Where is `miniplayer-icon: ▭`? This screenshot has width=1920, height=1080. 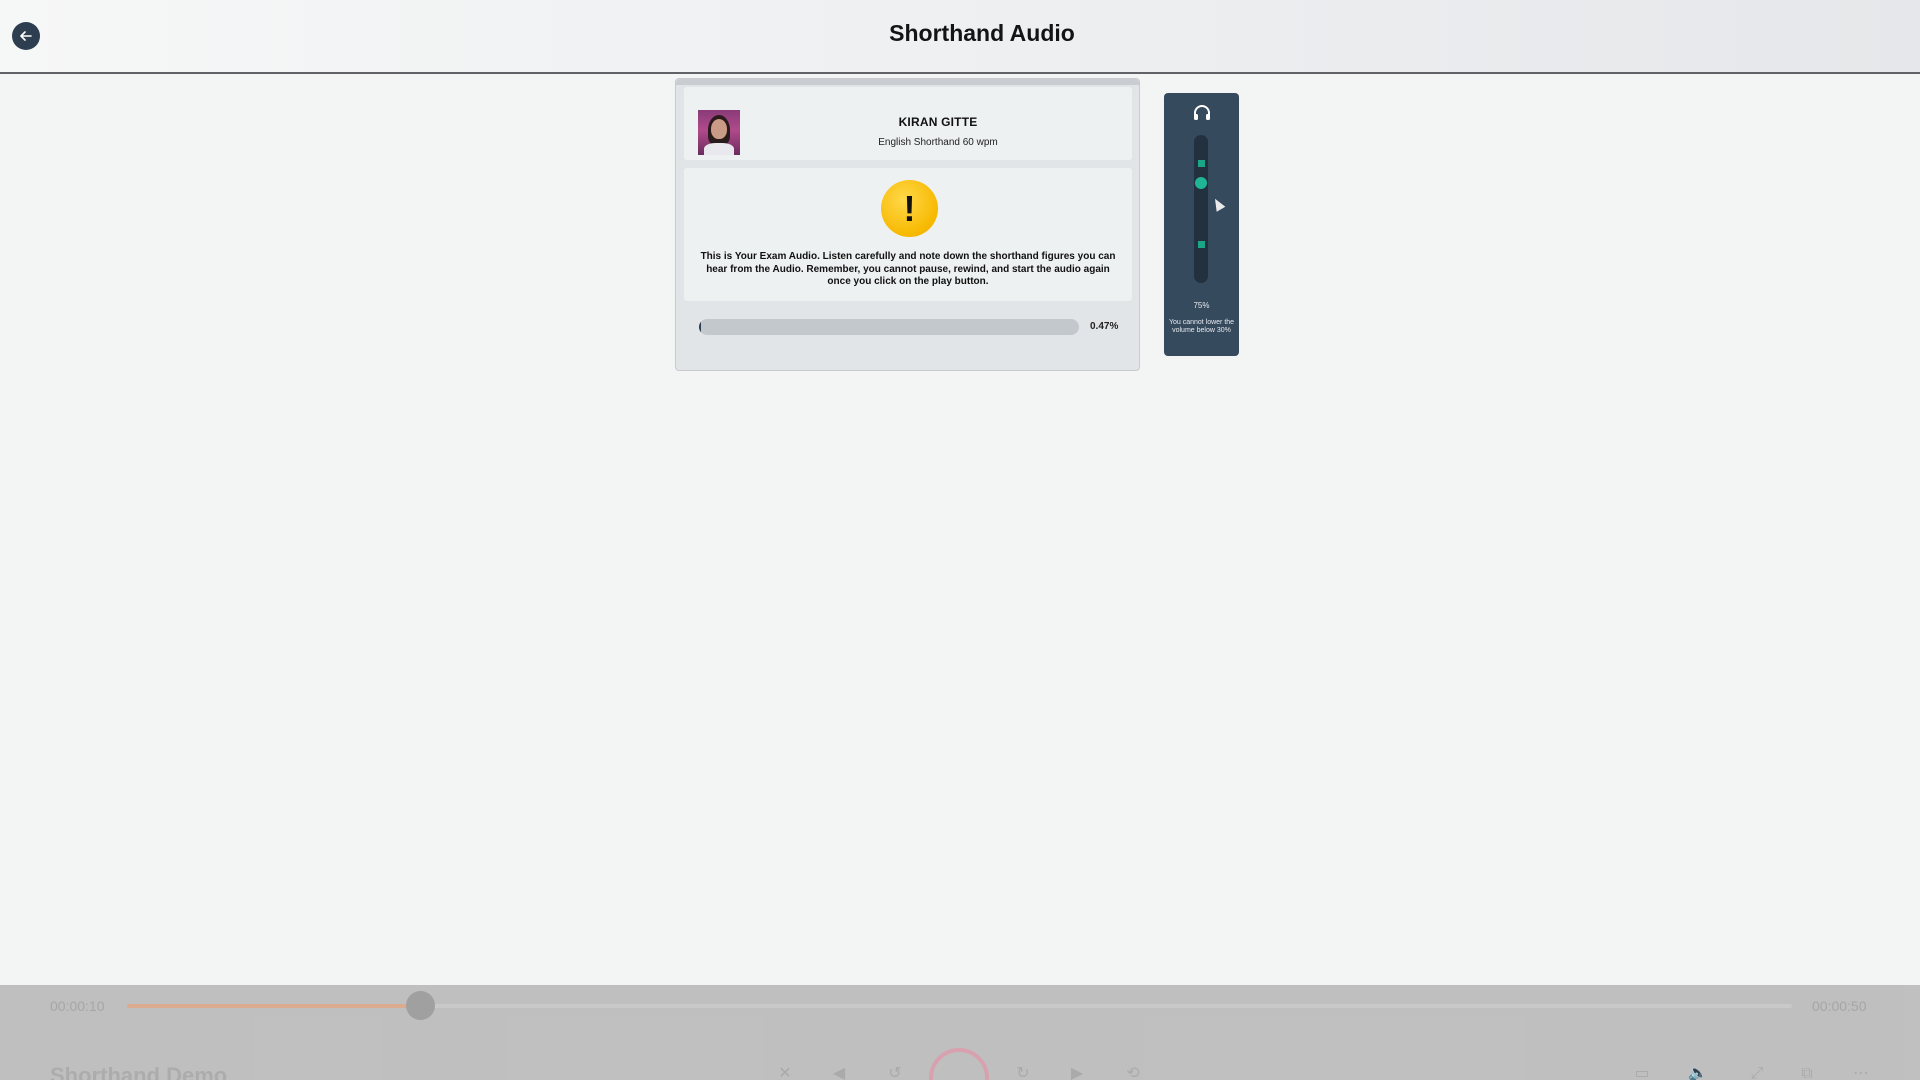 miniplayer-icon: ▭ is located at coordinates (1642, 1073).